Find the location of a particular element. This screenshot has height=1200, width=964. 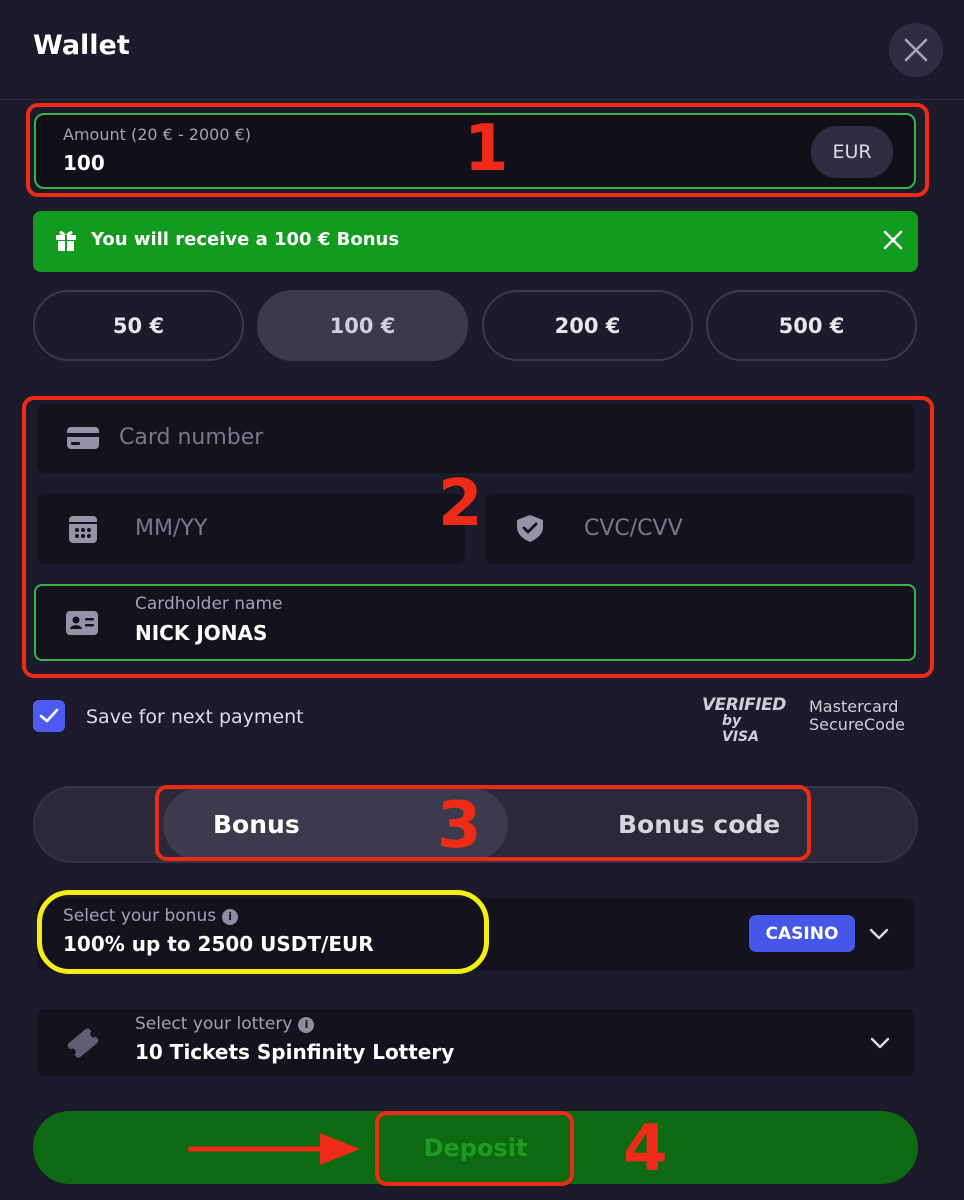

deposit-label: Deposit is located at coordinates (475, 1147).